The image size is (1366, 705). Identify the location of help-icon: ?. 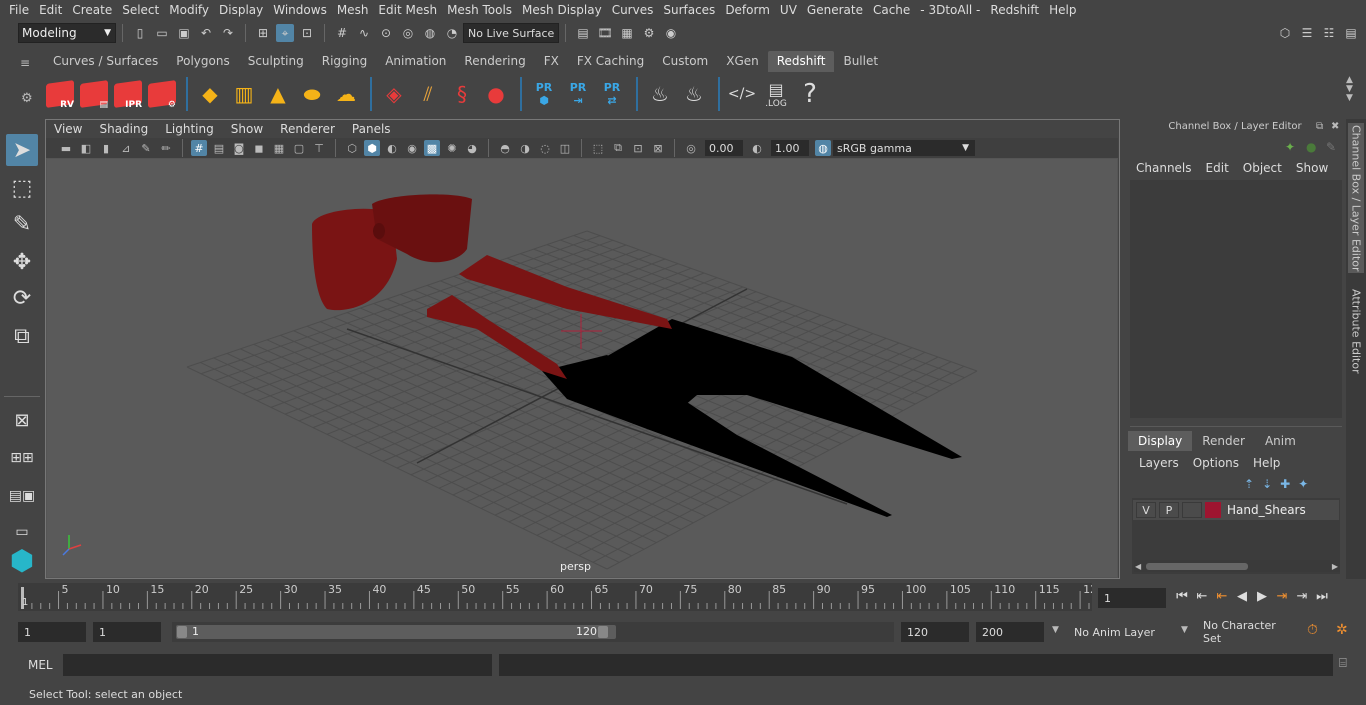
(810, 94).